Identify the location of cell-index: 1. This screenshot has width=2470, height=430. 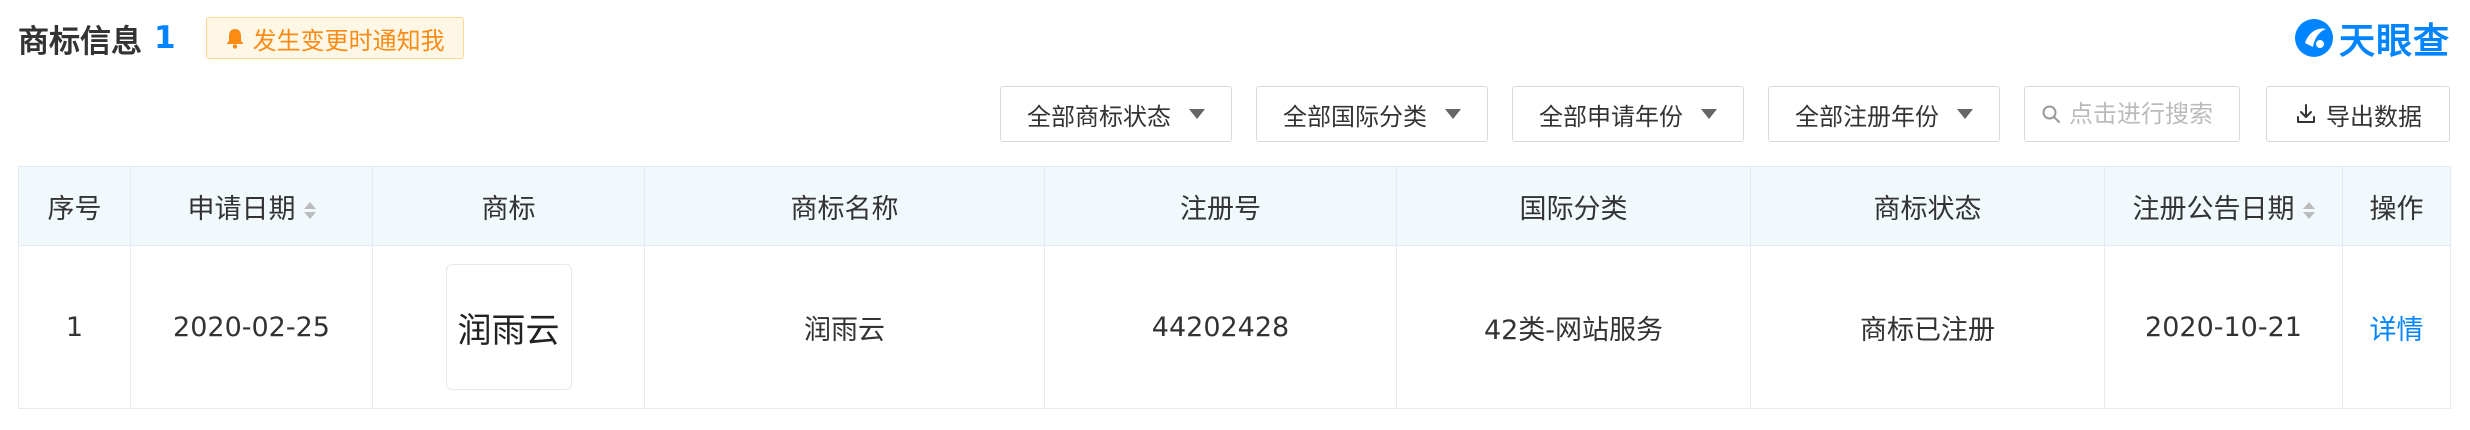
(74, 327).